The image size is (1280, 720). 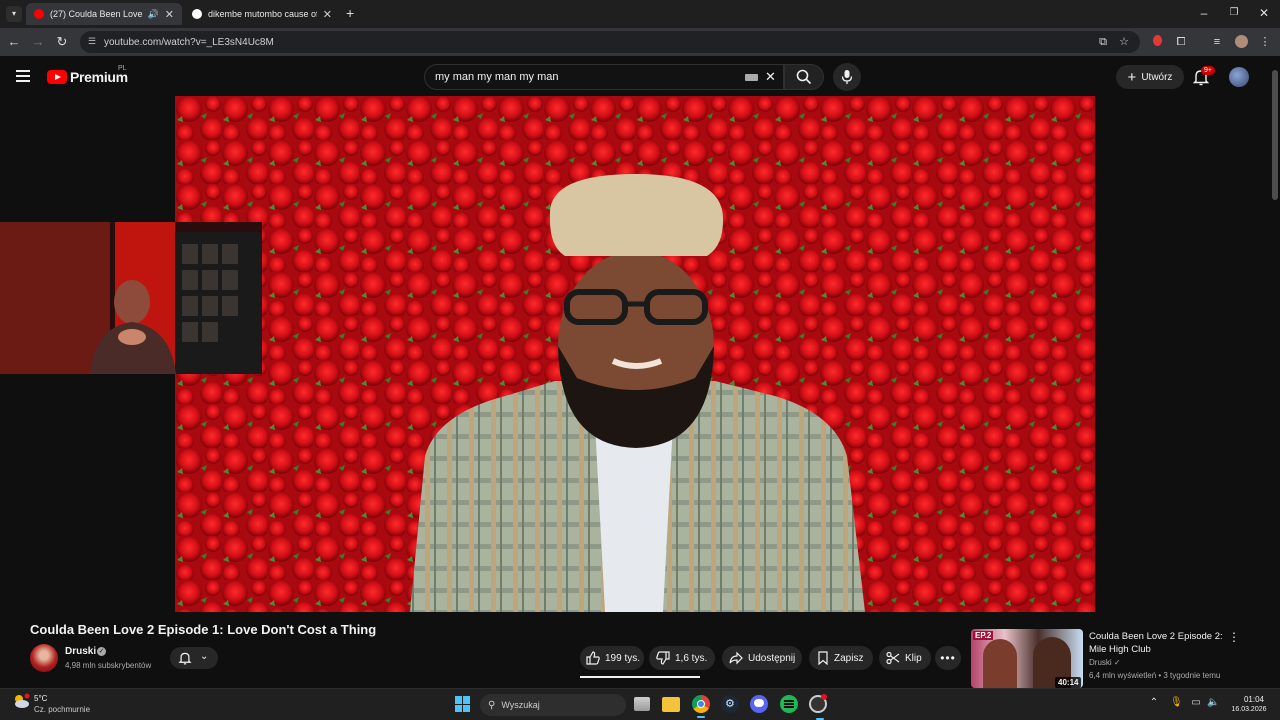 What do you see at coordinates (948, 658) in the screenshot?
I see `more-actions-button: •••` at bounding box center [948, 658].